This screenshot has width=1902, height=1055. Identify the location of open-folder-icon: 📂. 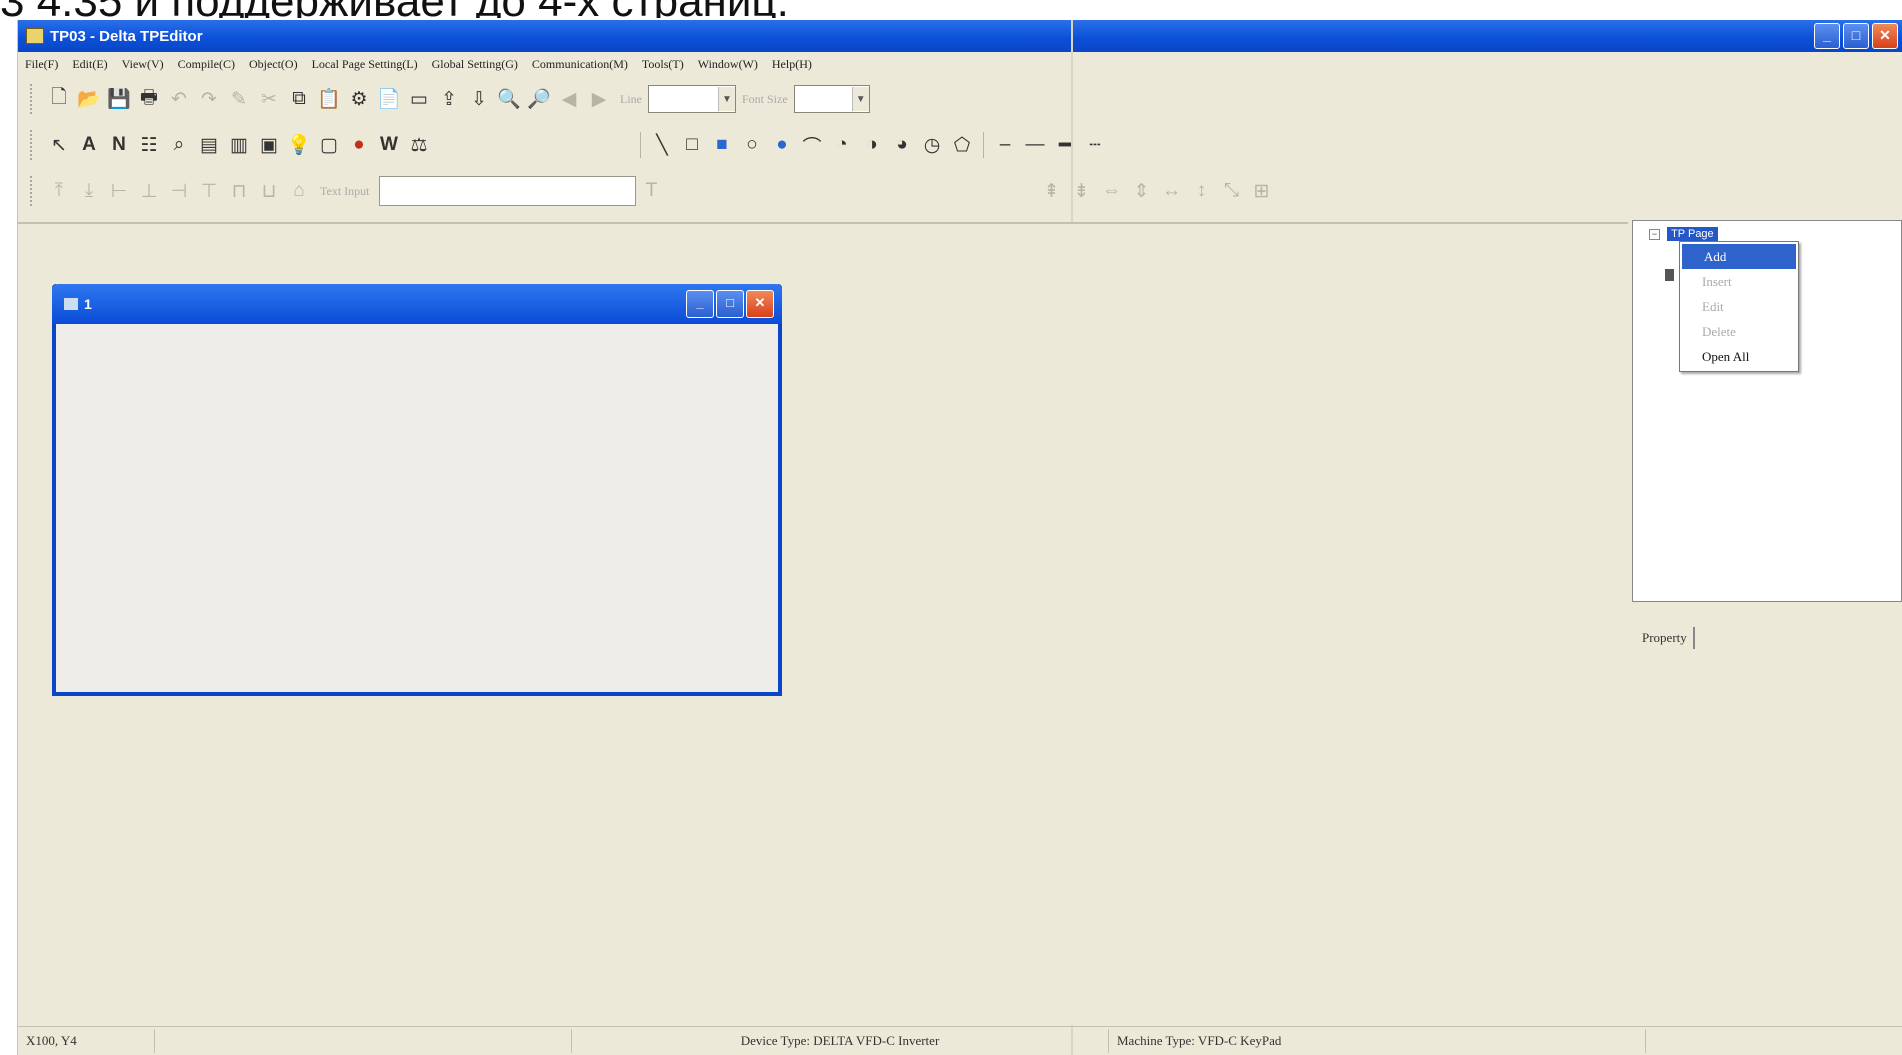
(89, 99).